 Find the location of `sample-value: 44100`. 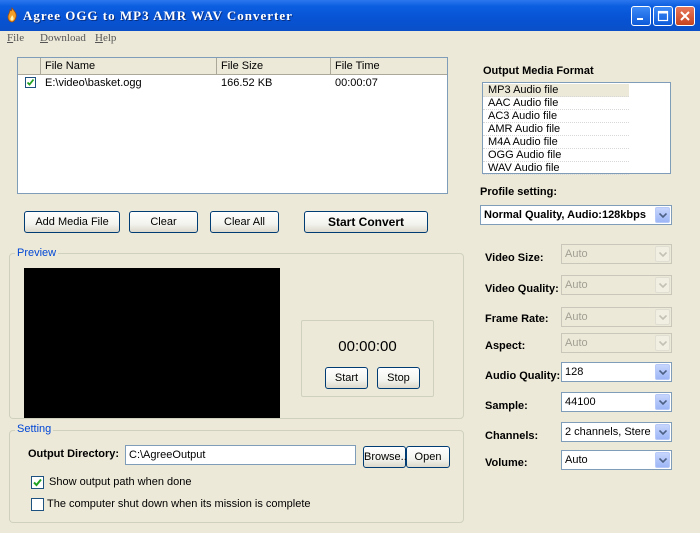

sample-value: 44100 is located at coordinates (580, 402).